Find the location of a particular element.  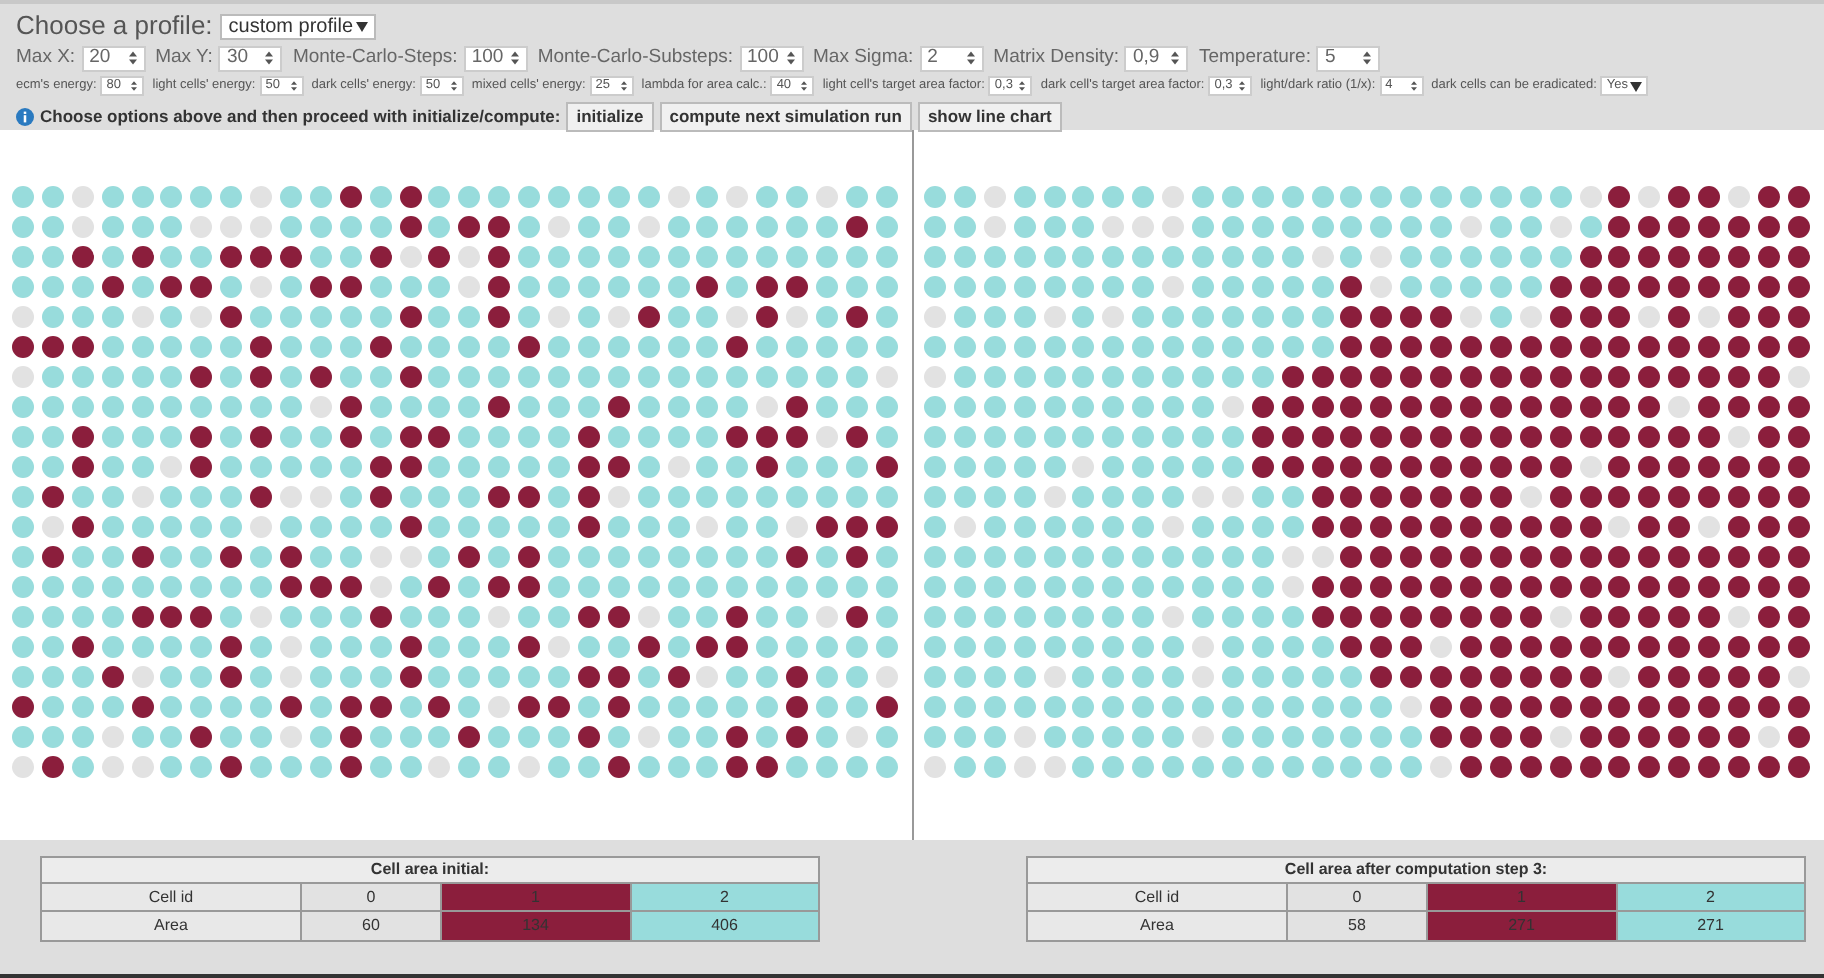

info-icon is located at coordinates (25, 117).